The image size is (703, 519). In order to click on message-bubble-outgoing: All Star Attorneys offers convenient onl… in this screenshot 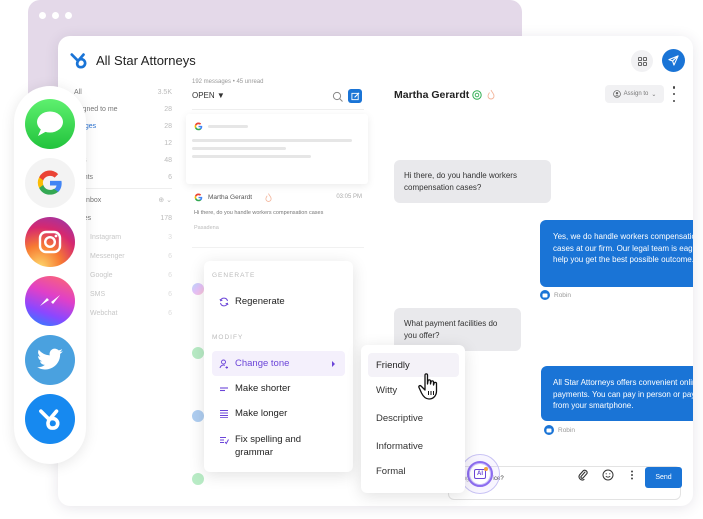, I will do `click(617, 393)`.